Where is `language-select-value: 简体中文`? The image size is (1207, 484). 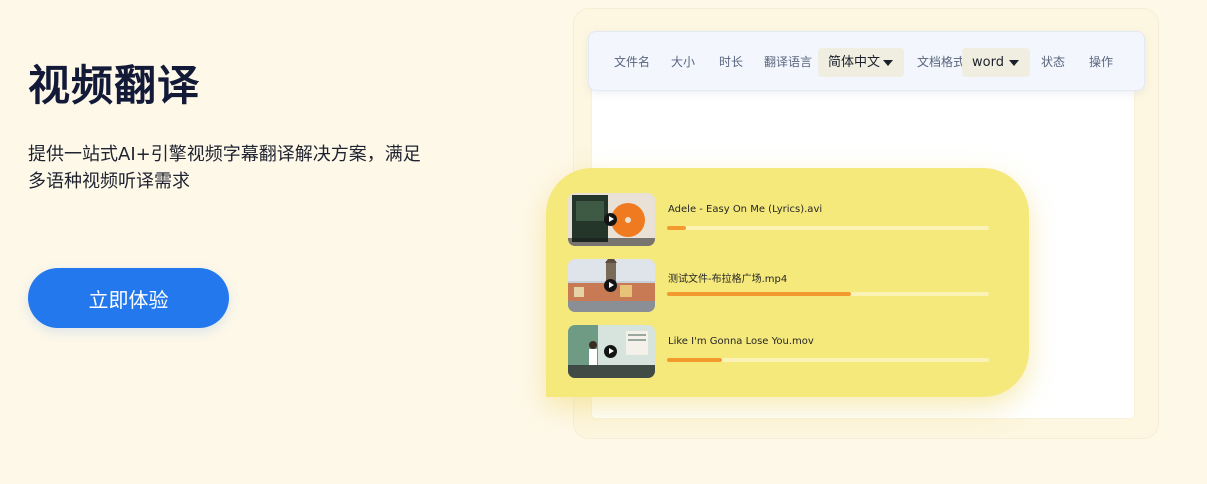
language-select-value: 简体中文 is located at coordinates (854, 62).